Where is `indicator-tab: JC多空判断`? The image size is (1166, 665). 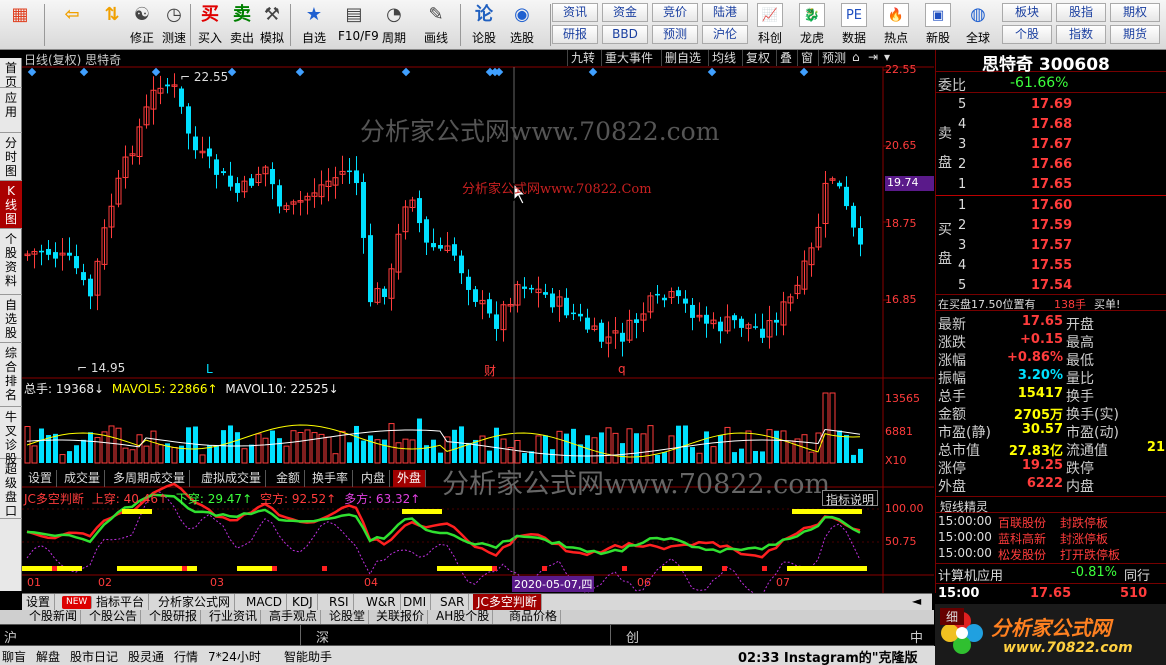 indicator-tab: JC多空判断 is located at coordinates (507, 602).